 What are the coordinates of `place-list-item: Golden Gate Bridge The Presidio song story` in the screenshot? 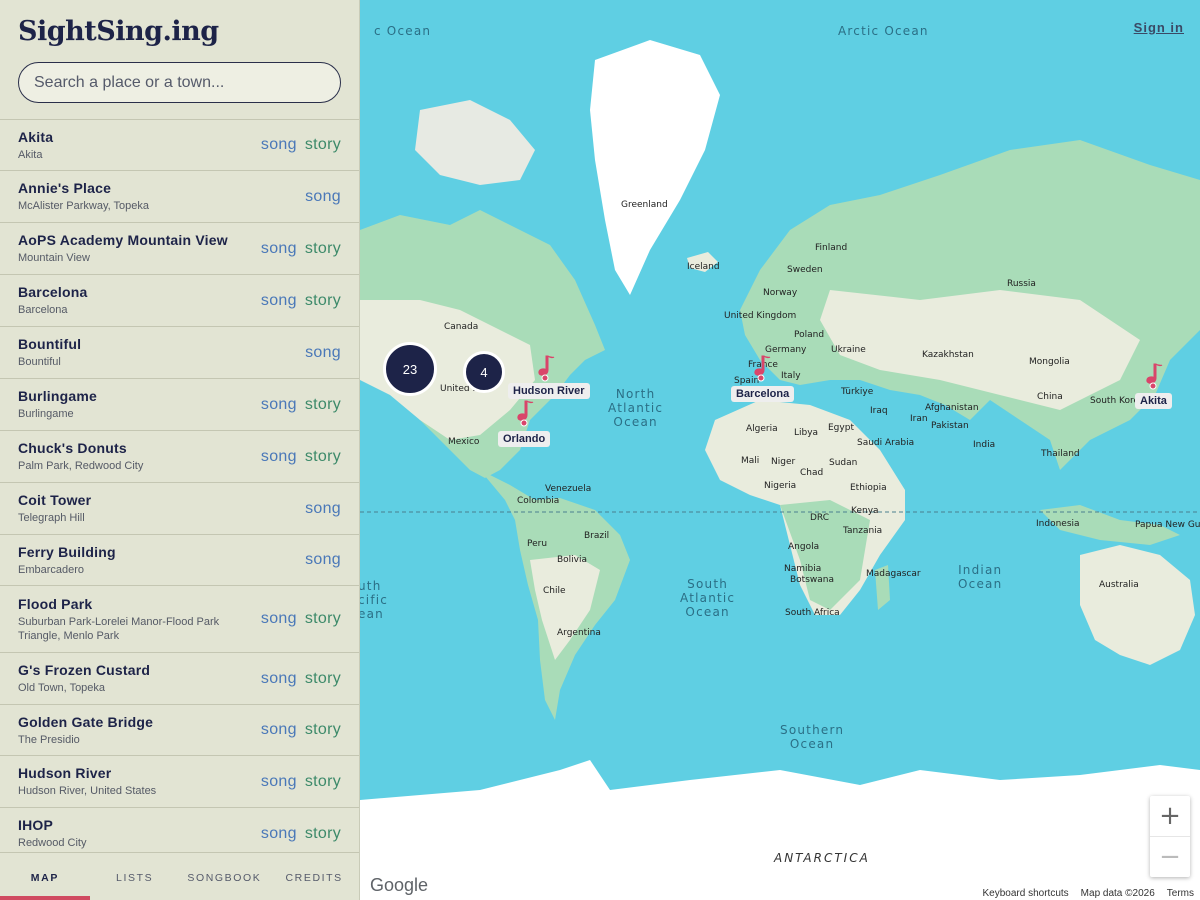 It's located at (179, 730).